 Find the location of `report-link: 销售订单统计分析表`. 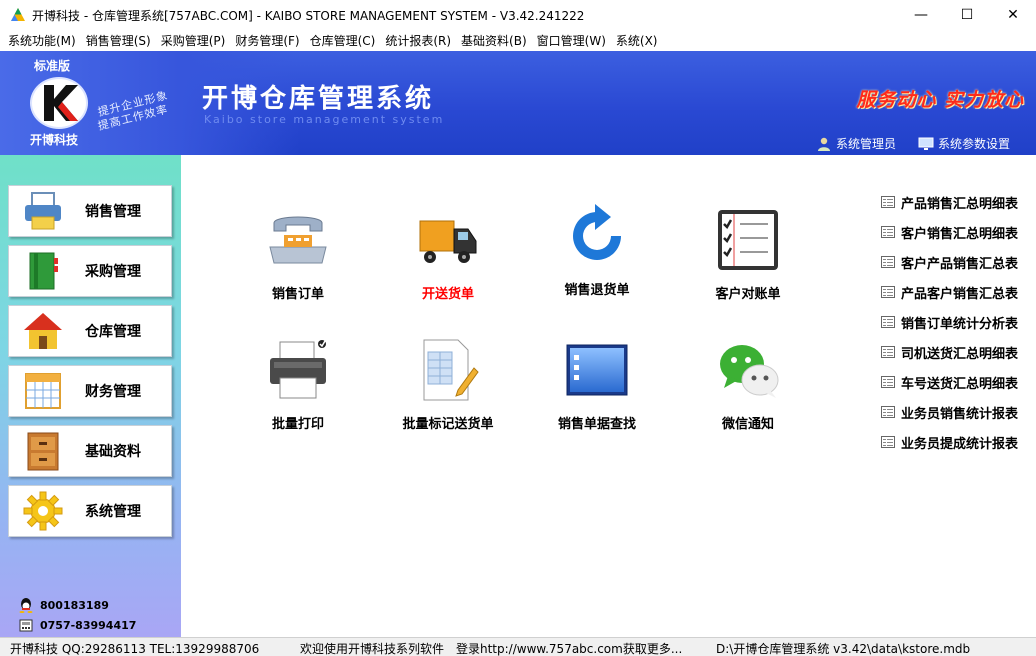

report-link: 销售订单统计分析表 is located at coordinates (949, 322).